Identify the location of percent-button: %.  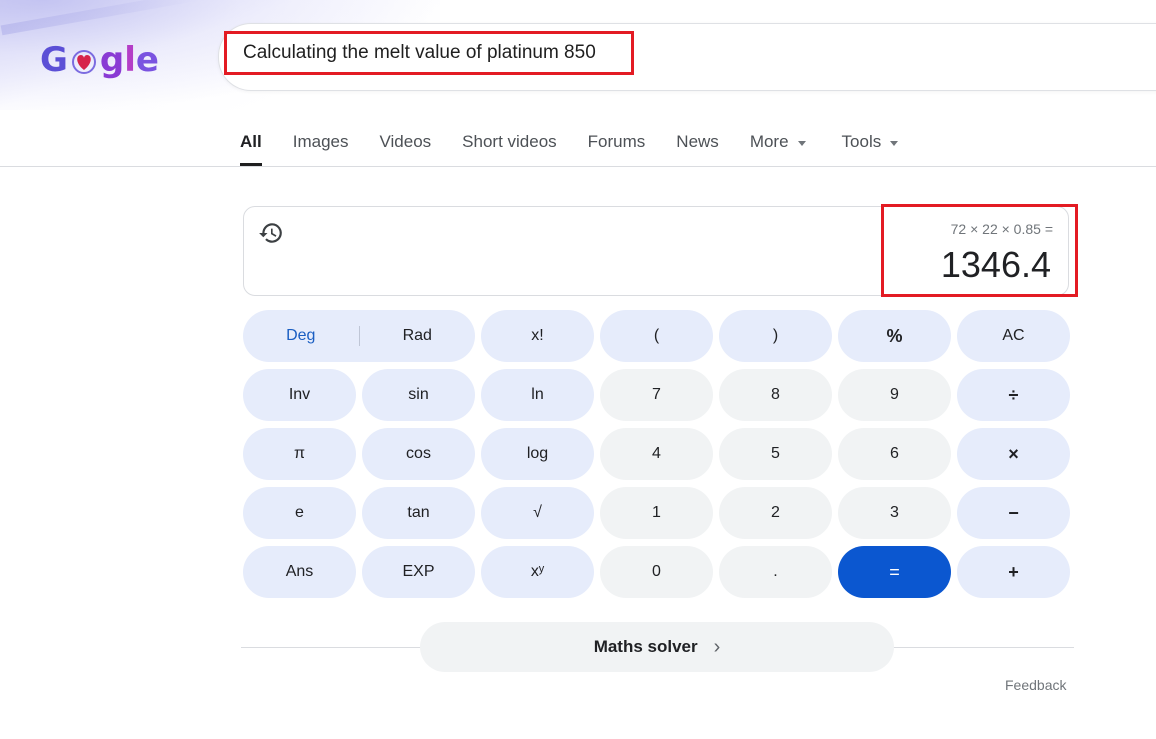
(894, 336).